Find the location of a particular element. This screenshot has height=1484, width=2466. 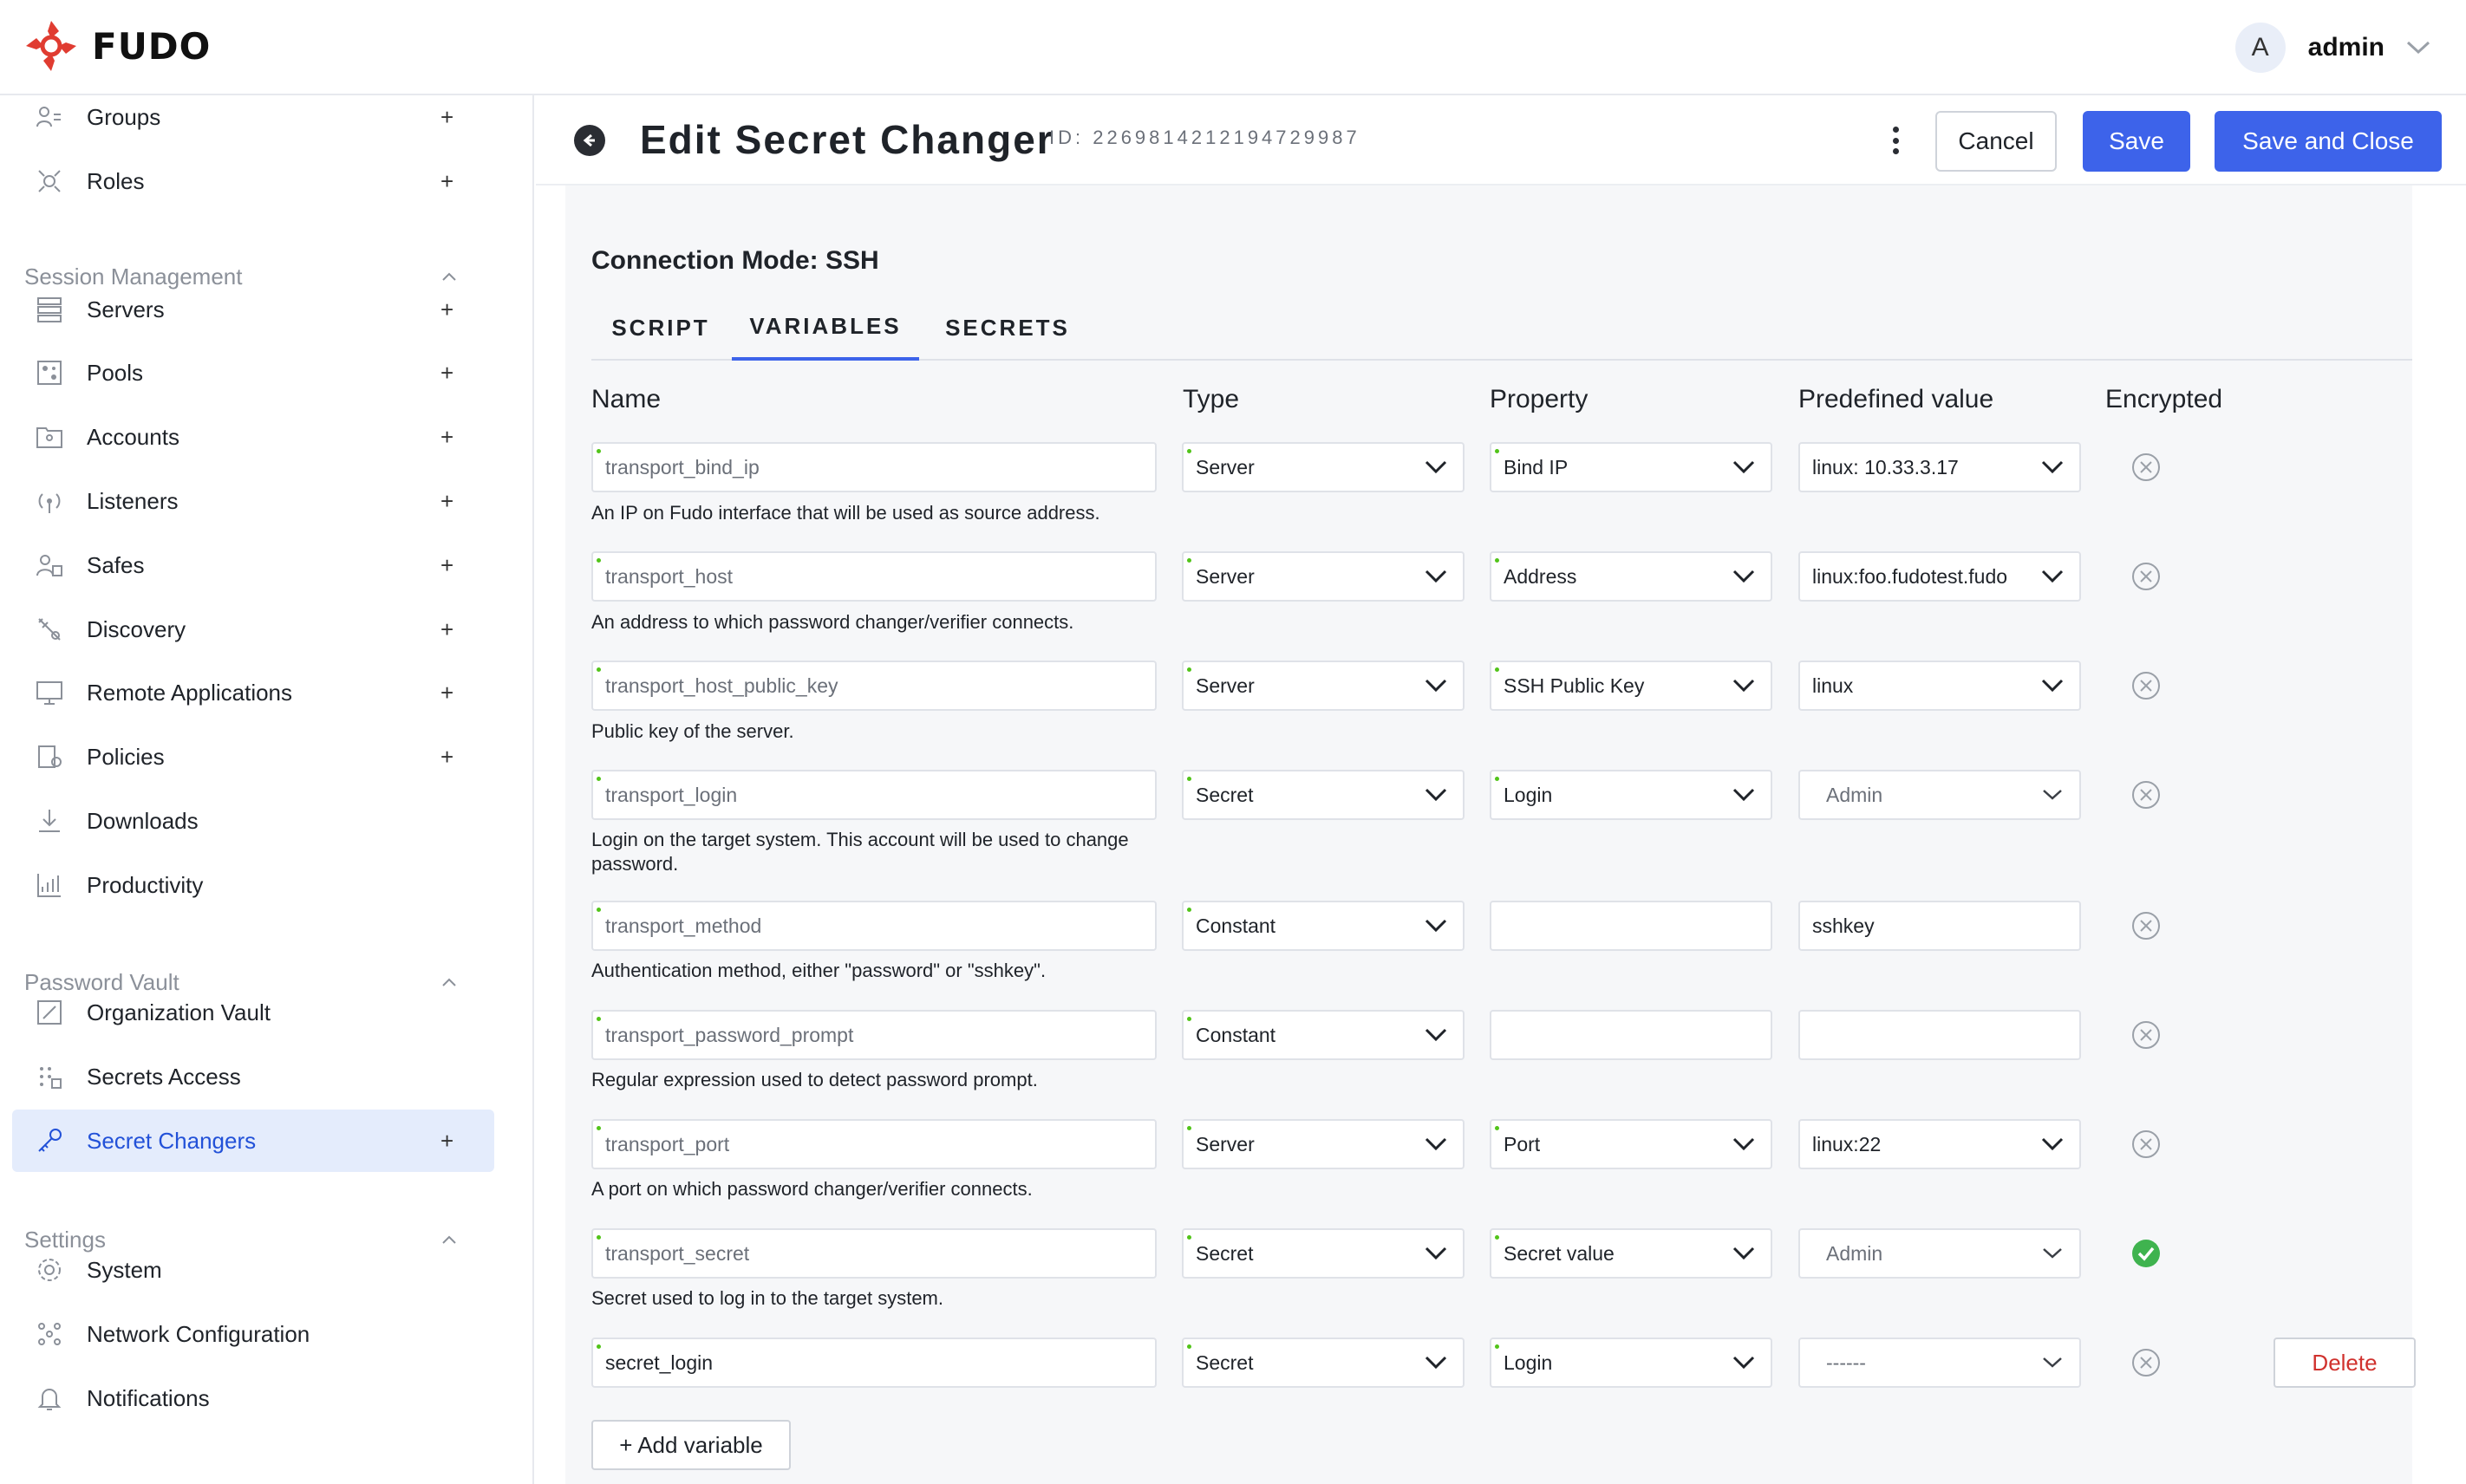

variable-property-select: Bind IP is located at coordinates (1631, 467).